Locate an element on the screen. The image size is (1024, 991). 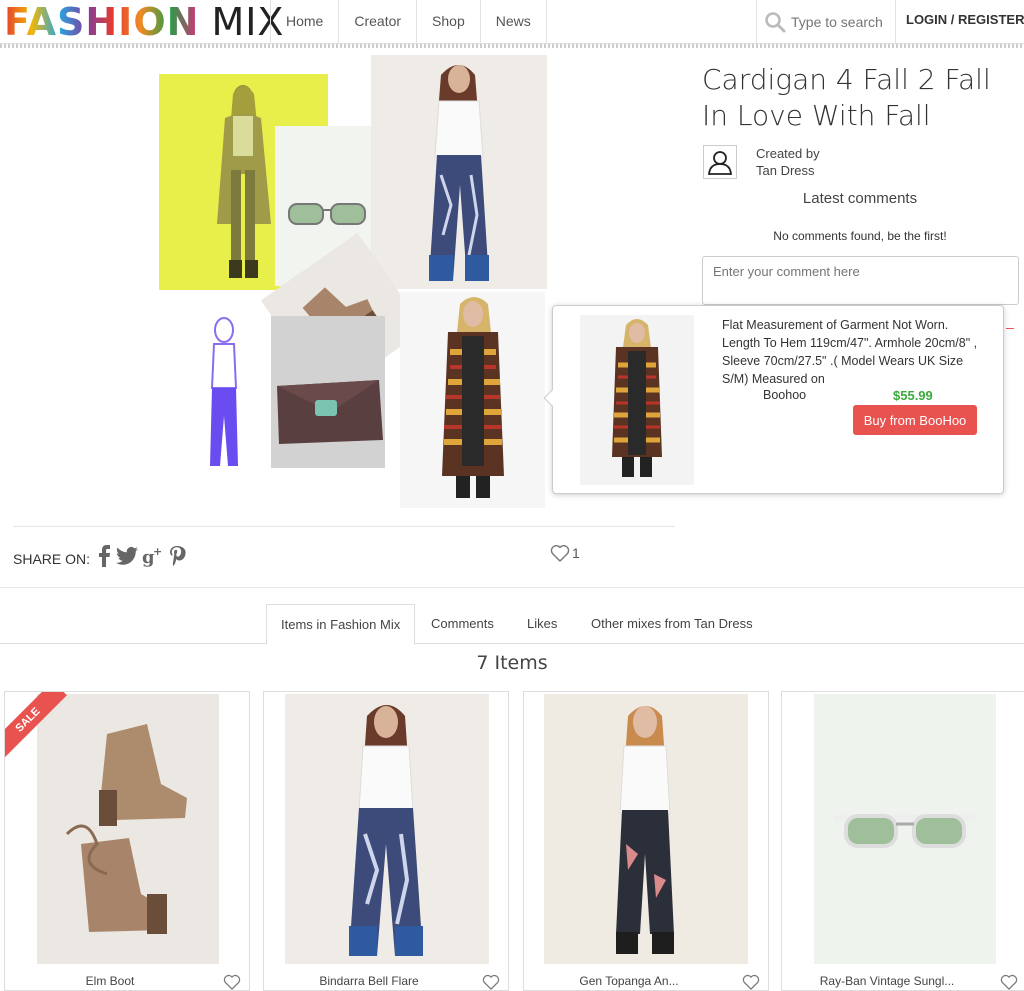
creator-avatar is located at coordinates (720, 162).